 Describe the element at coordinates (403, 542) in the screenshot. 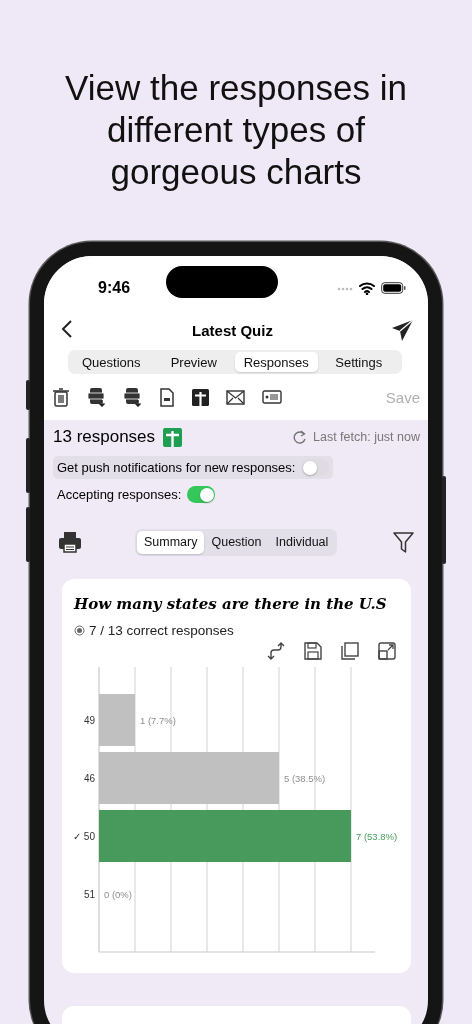

I see `filter-icon` at that location.